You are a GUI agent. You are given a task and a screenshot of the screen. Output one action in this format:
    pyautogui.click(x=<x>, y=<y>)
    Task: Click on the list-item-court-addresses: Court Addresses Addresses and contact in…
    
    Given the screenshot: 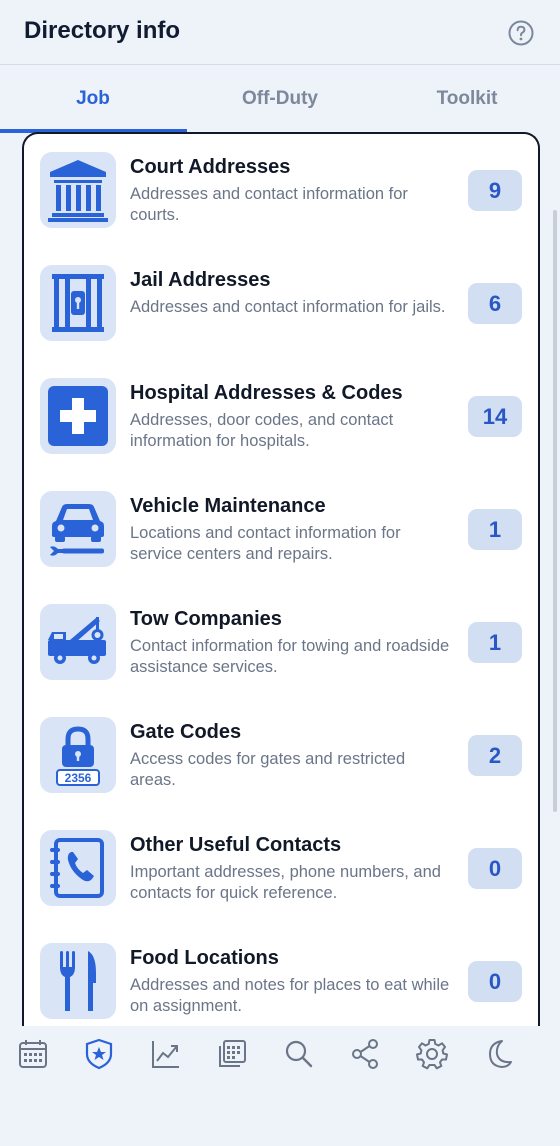 What is the action you would take?
    pyautogui.click(x=281, y=190)
    